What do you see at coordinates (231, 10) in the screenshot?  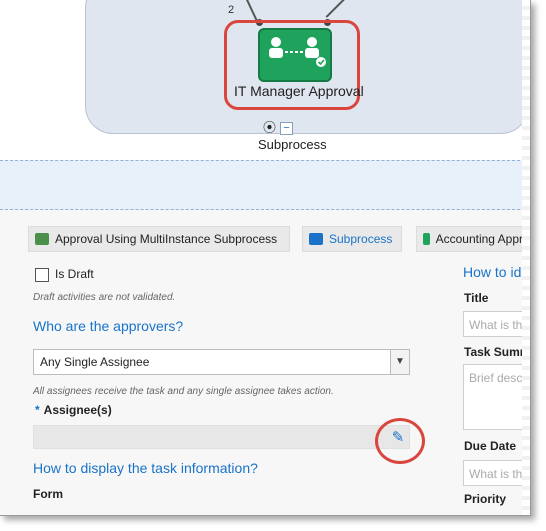 I see `connector-label: 2` at bounding box center [231, 10].